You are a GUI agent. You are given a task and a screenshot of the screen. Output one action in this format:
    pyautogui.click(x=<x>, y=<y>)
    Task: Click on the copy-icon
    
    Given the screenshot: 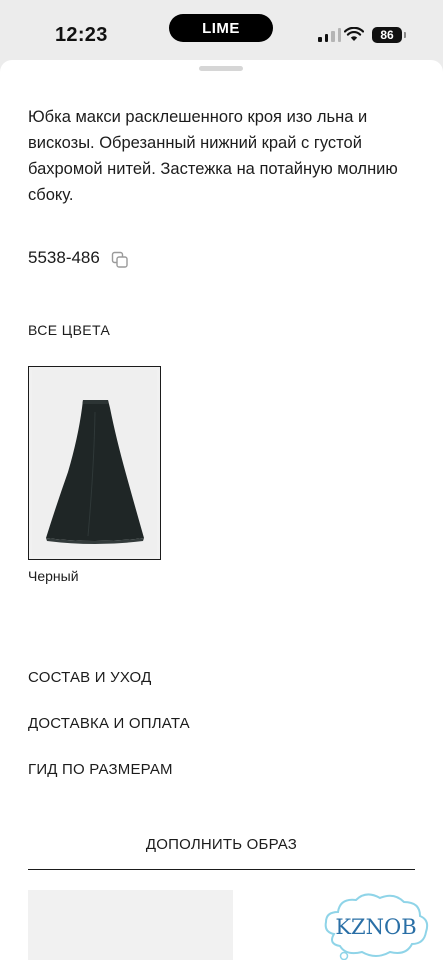 What is the action you would take?
    pyautogui.click(x=120, y=260)
    